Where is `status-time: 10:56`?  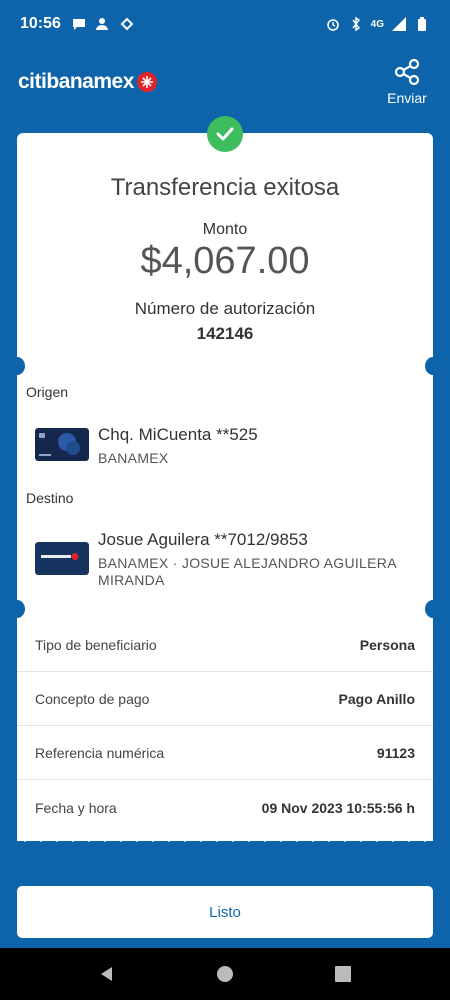
status-time: 10:56 is located at coordinates (40, 23).